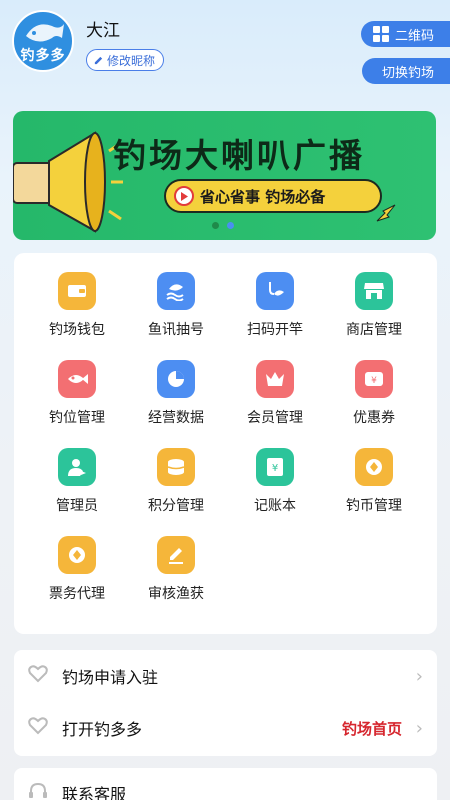 The height and width of the screenshot is (800, 450). Describe the element at coordinates (98, 60) in the screenshot. I see `pencil-icon` at that location.